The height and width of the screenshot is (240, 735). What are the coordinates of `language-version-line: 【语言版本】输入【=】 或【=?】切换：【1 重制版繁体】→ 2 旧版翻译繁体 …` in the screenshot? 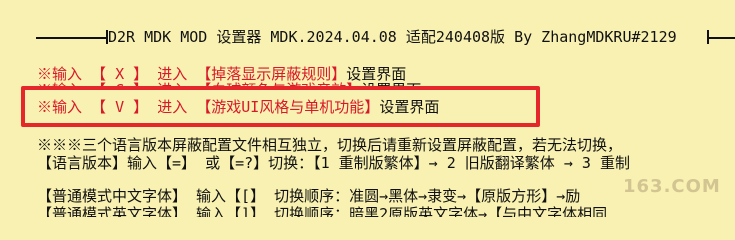 It's located at (333, 163).